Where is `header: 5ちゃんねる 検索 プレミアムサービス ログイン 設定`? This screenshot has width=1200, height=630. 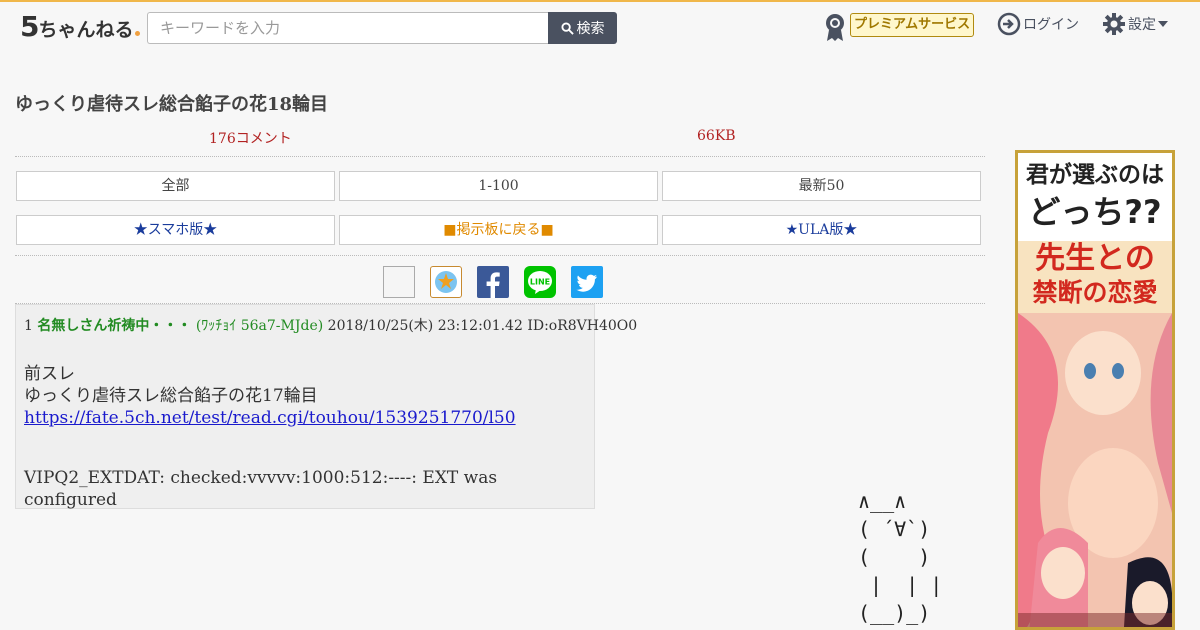 header: 5ちゃんねる 検索 プレミアムサービス ログイン 設定 is located at coordinates (600, 25).